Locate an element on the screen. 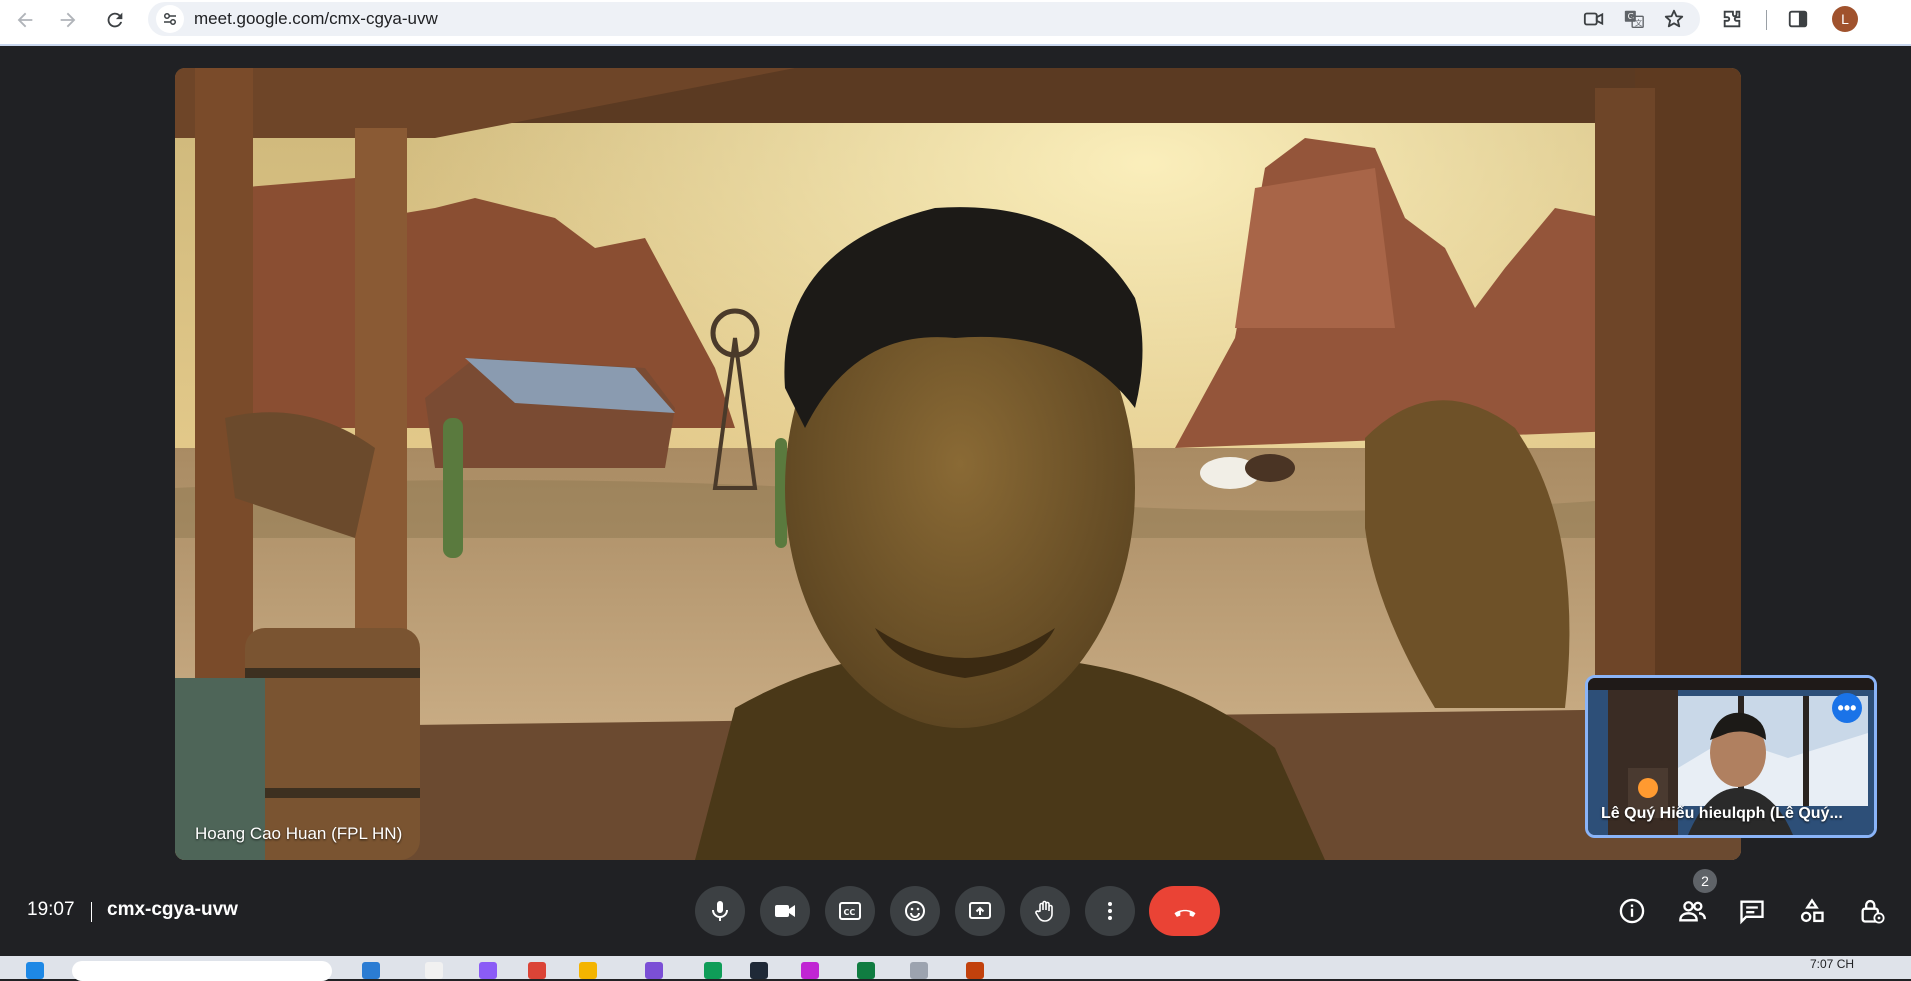  svg-text: 文 is located at coordinates (1639, 22).